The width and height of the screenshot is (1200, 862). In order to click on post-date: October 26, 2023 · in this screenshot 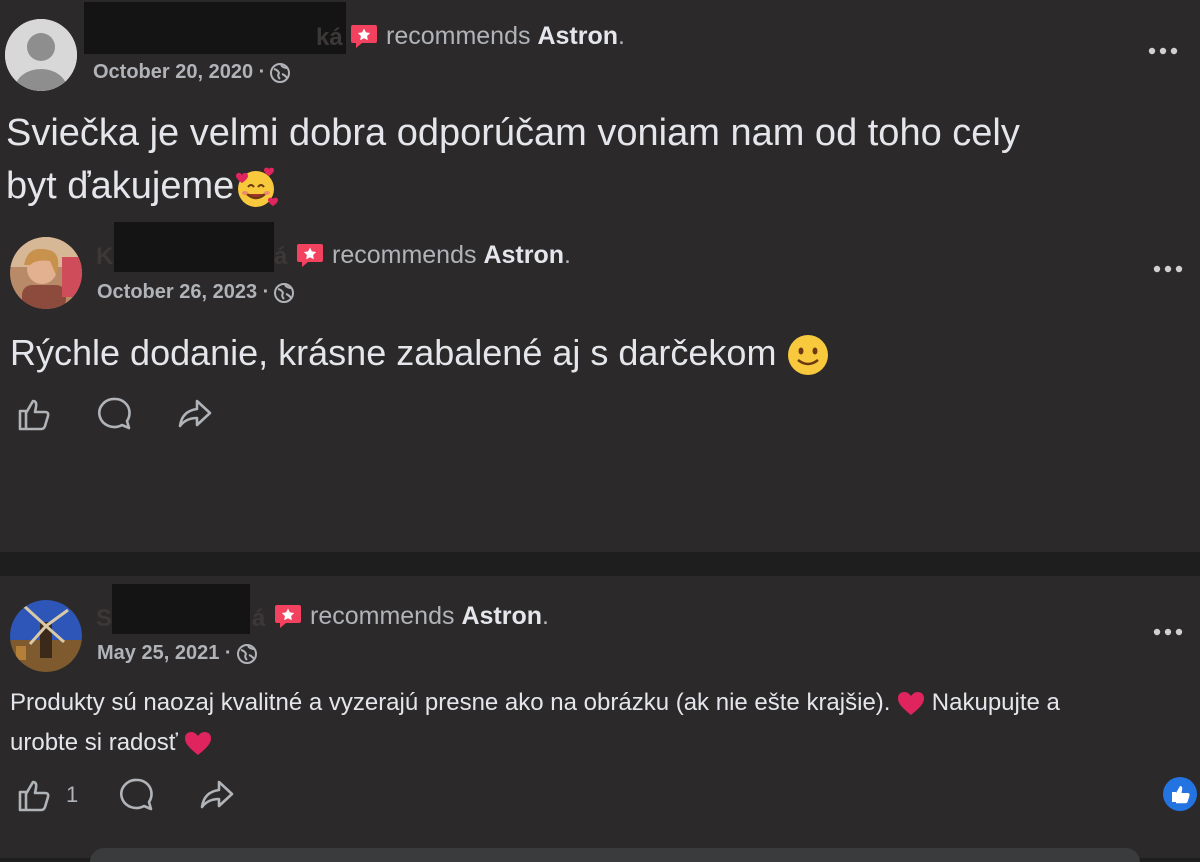, I will do `click(196, 292)`.